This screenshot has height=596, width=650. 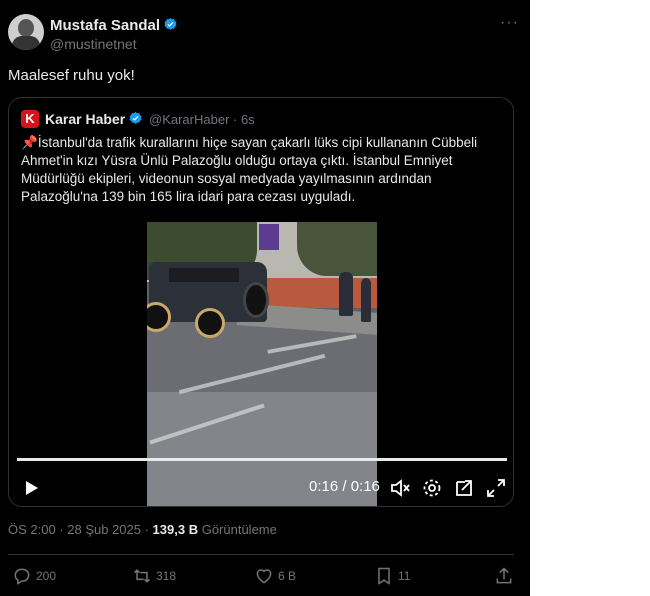 I want to click on like-count: 6 B, so click(x=287, y=576).